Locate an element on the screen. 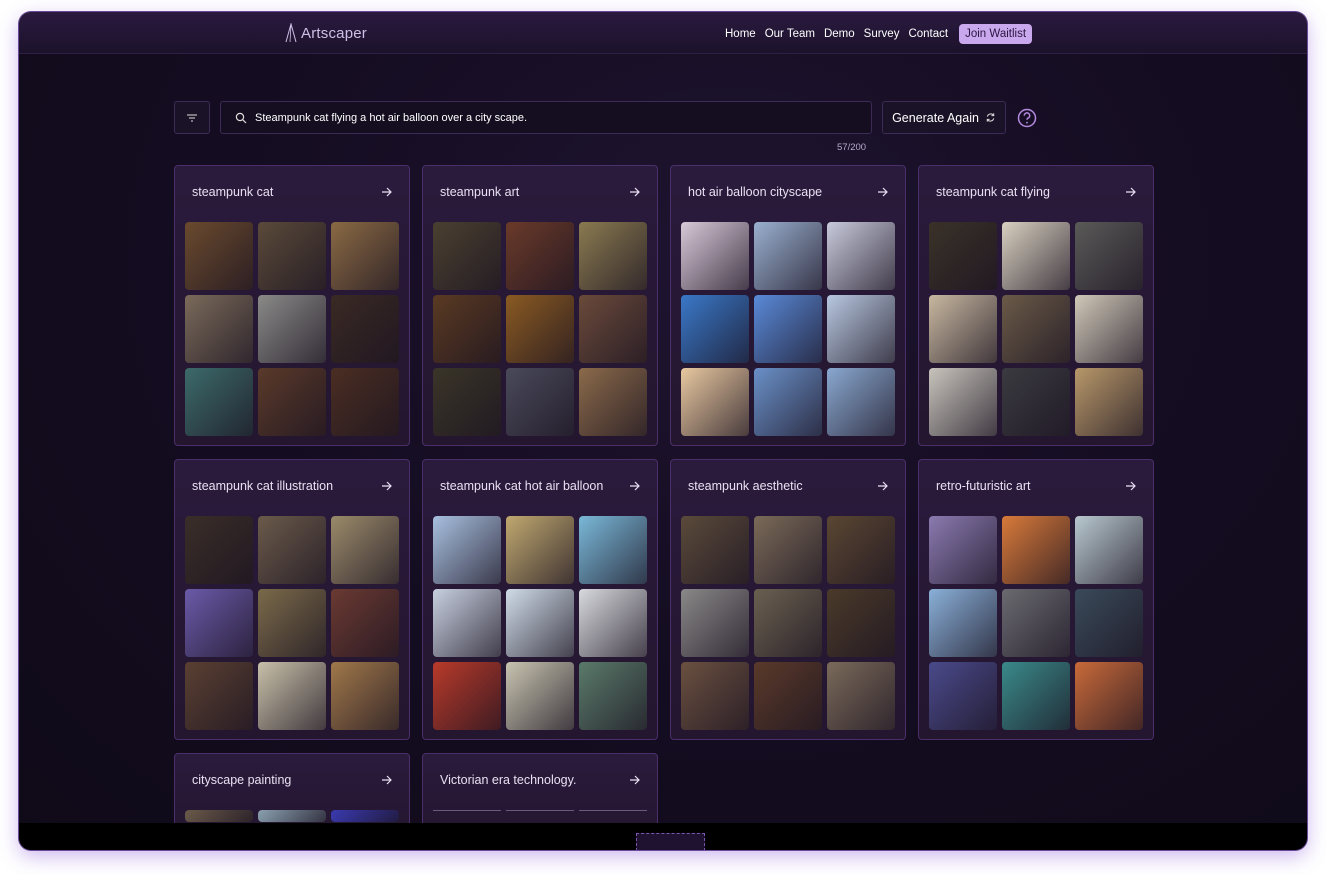 This screenshot has height=875, width=1326. generate-again-button: Generate Again is located at coordinates (944, 117).